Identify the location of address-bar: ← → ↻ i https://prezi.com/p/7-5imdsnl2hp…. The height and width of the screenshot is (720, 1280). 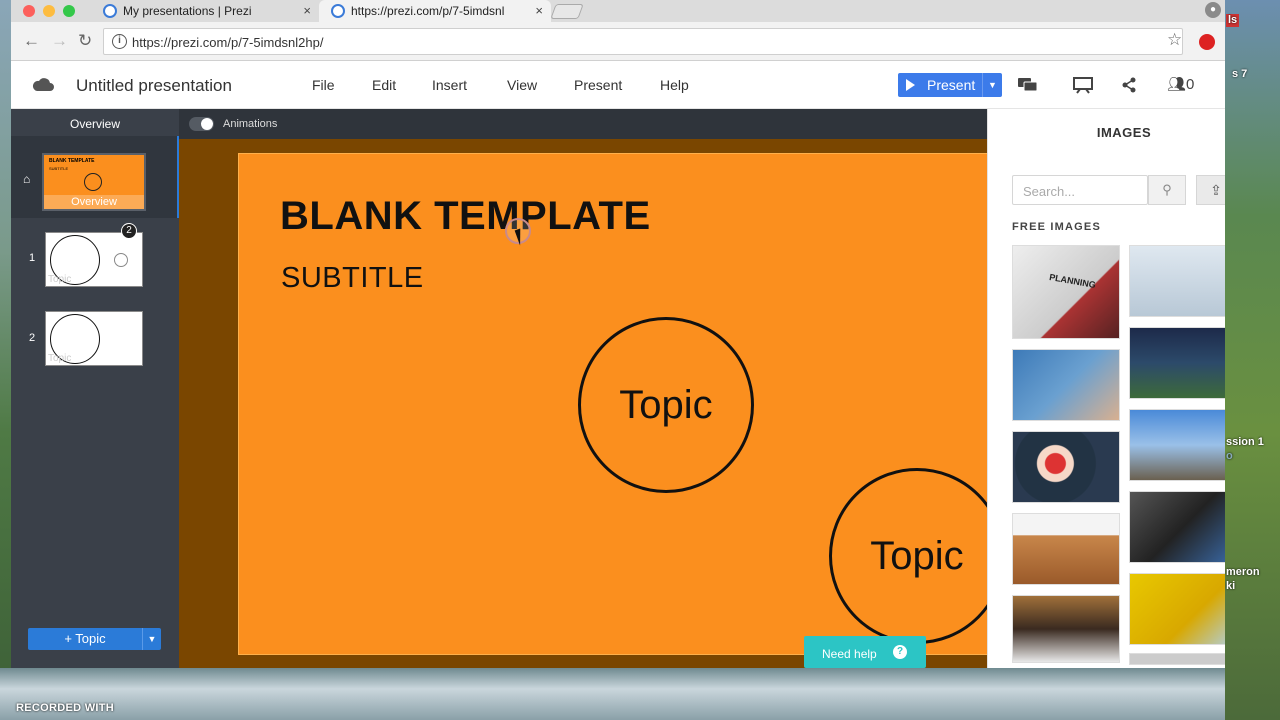
(618, 41).